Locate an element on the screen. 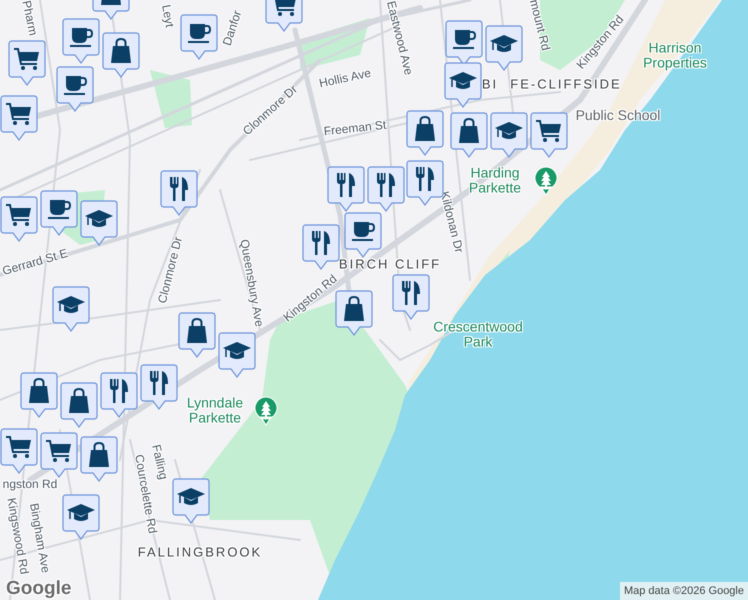 The image size is (748, 600). street-label: Kildonan Dr is located at coordinates (452, 222).